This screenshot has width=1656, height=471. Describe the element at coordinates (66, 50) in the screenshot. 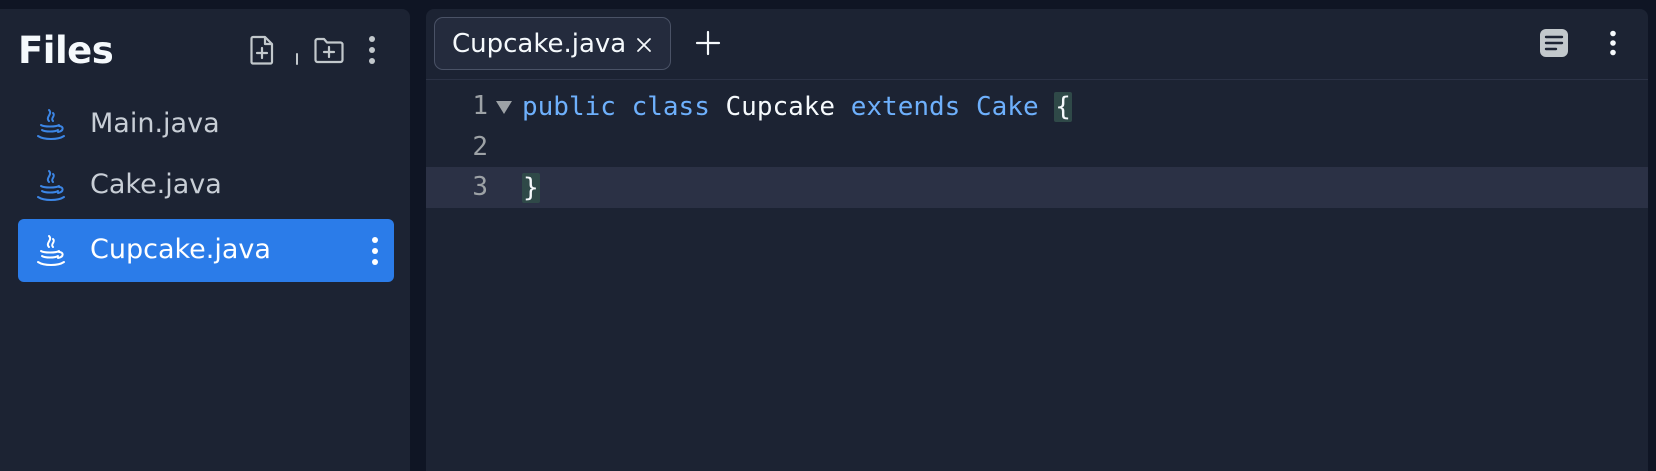

I see `sidebar-title: Files` at that location.